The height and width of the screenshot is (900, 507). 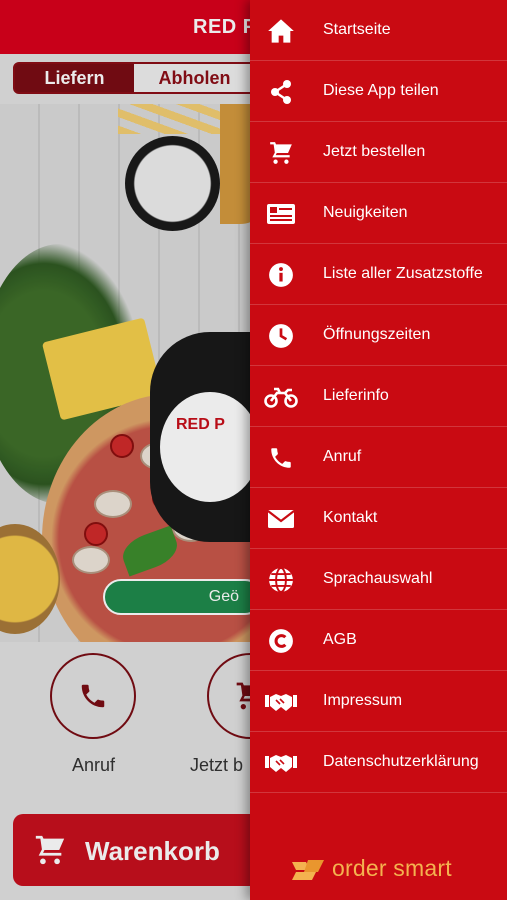 I want to click on menu-item-order: Jetzt bestellen, so click(x=378, y=152).